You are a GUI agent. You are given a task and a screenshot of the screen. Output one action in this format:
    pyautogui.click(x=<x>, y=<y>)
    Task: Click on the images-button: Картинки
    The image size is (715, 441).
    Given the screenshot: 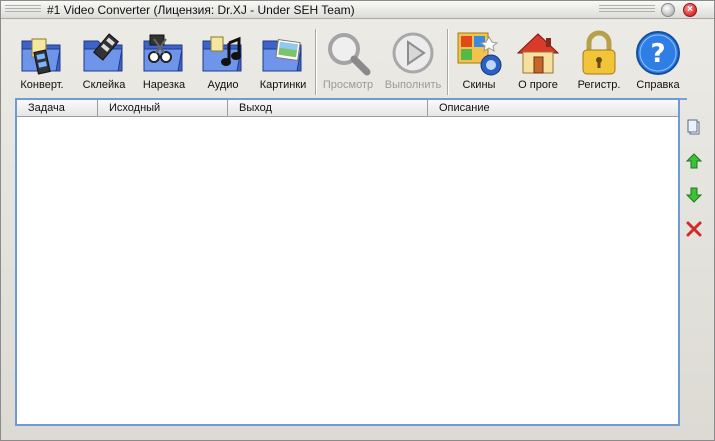 What is the action you would take?
    pyautogui.click(x=283, y=61)
    